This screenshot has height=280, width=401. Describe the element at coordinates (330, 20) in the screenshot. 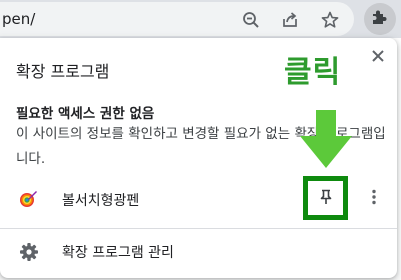

I see `star-icon` at that location.